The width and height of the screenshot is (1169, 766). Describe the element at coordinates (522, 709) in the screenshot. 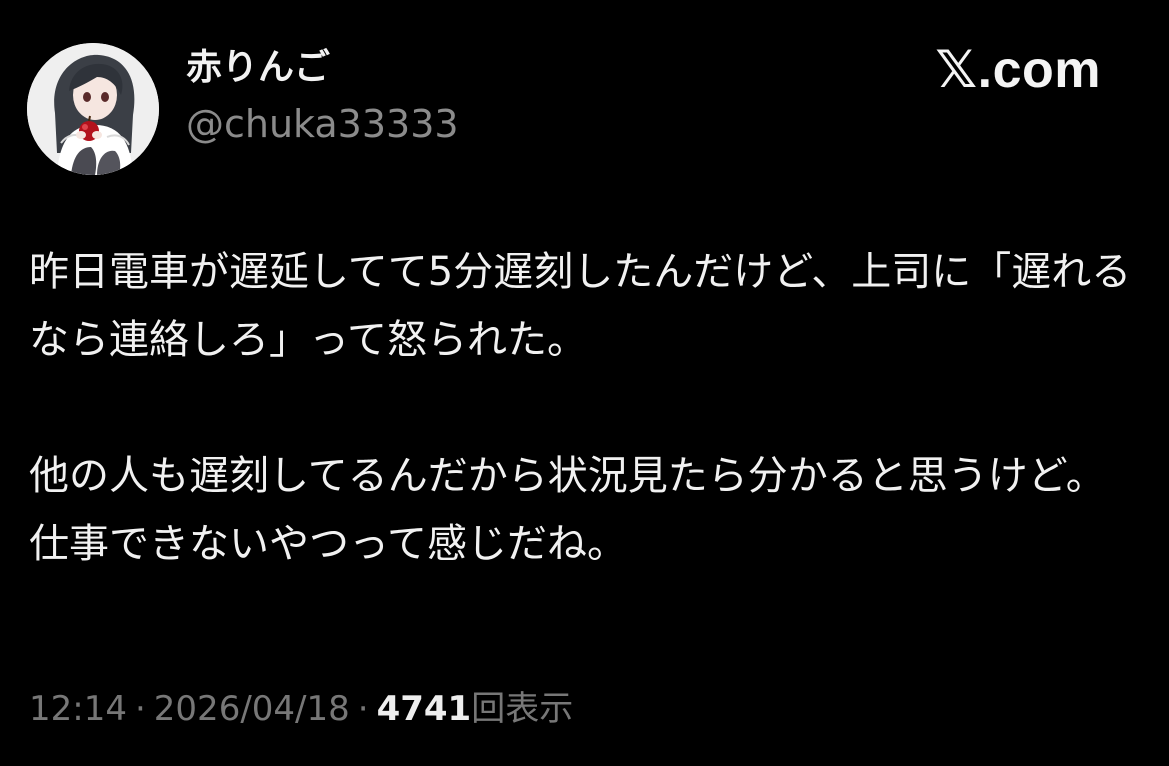

I see `view-count-label: 回表示` at that location.